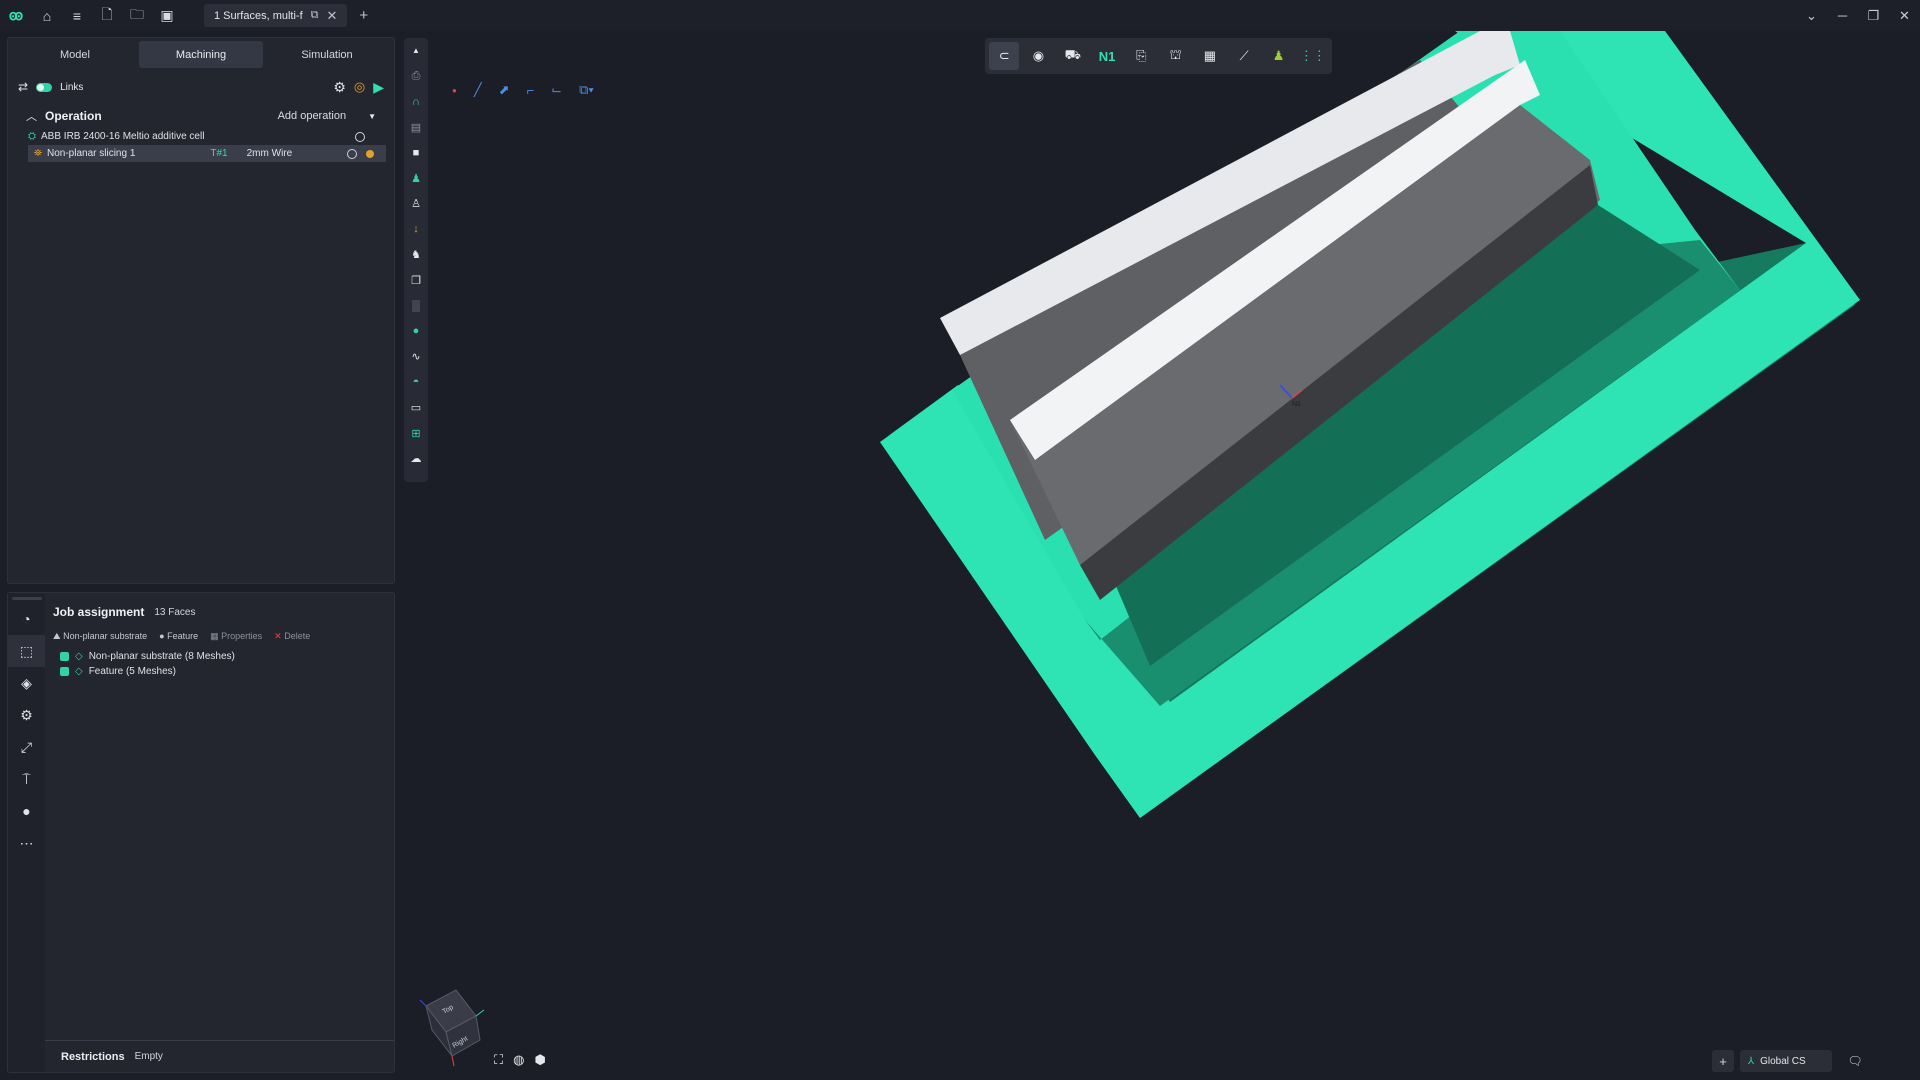 The image size is (1920, 1080). I want to click on tab-machining: Machining, so click(201, 54).